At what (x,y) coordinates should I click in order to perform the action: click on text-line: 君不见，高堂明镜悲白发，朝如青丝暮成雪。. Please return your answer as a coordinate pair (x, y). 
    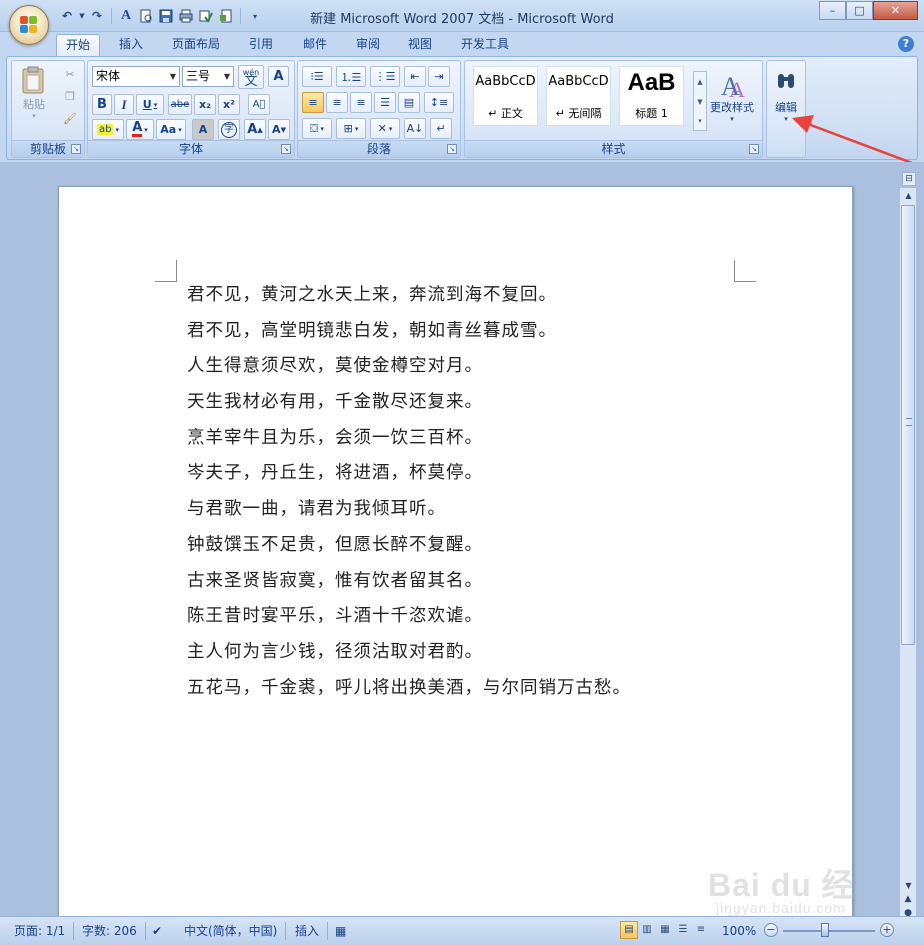
    Looking at the image, I should click on (372, 330).